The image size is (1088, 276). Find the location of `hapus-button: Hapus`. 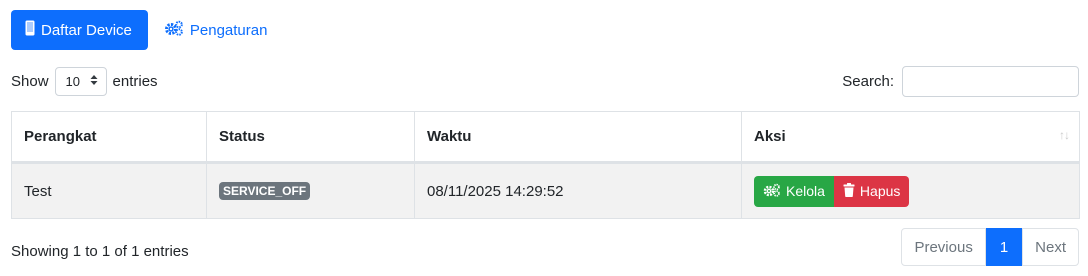

hapus-button: Hapus is located at coordinates (871, 191).